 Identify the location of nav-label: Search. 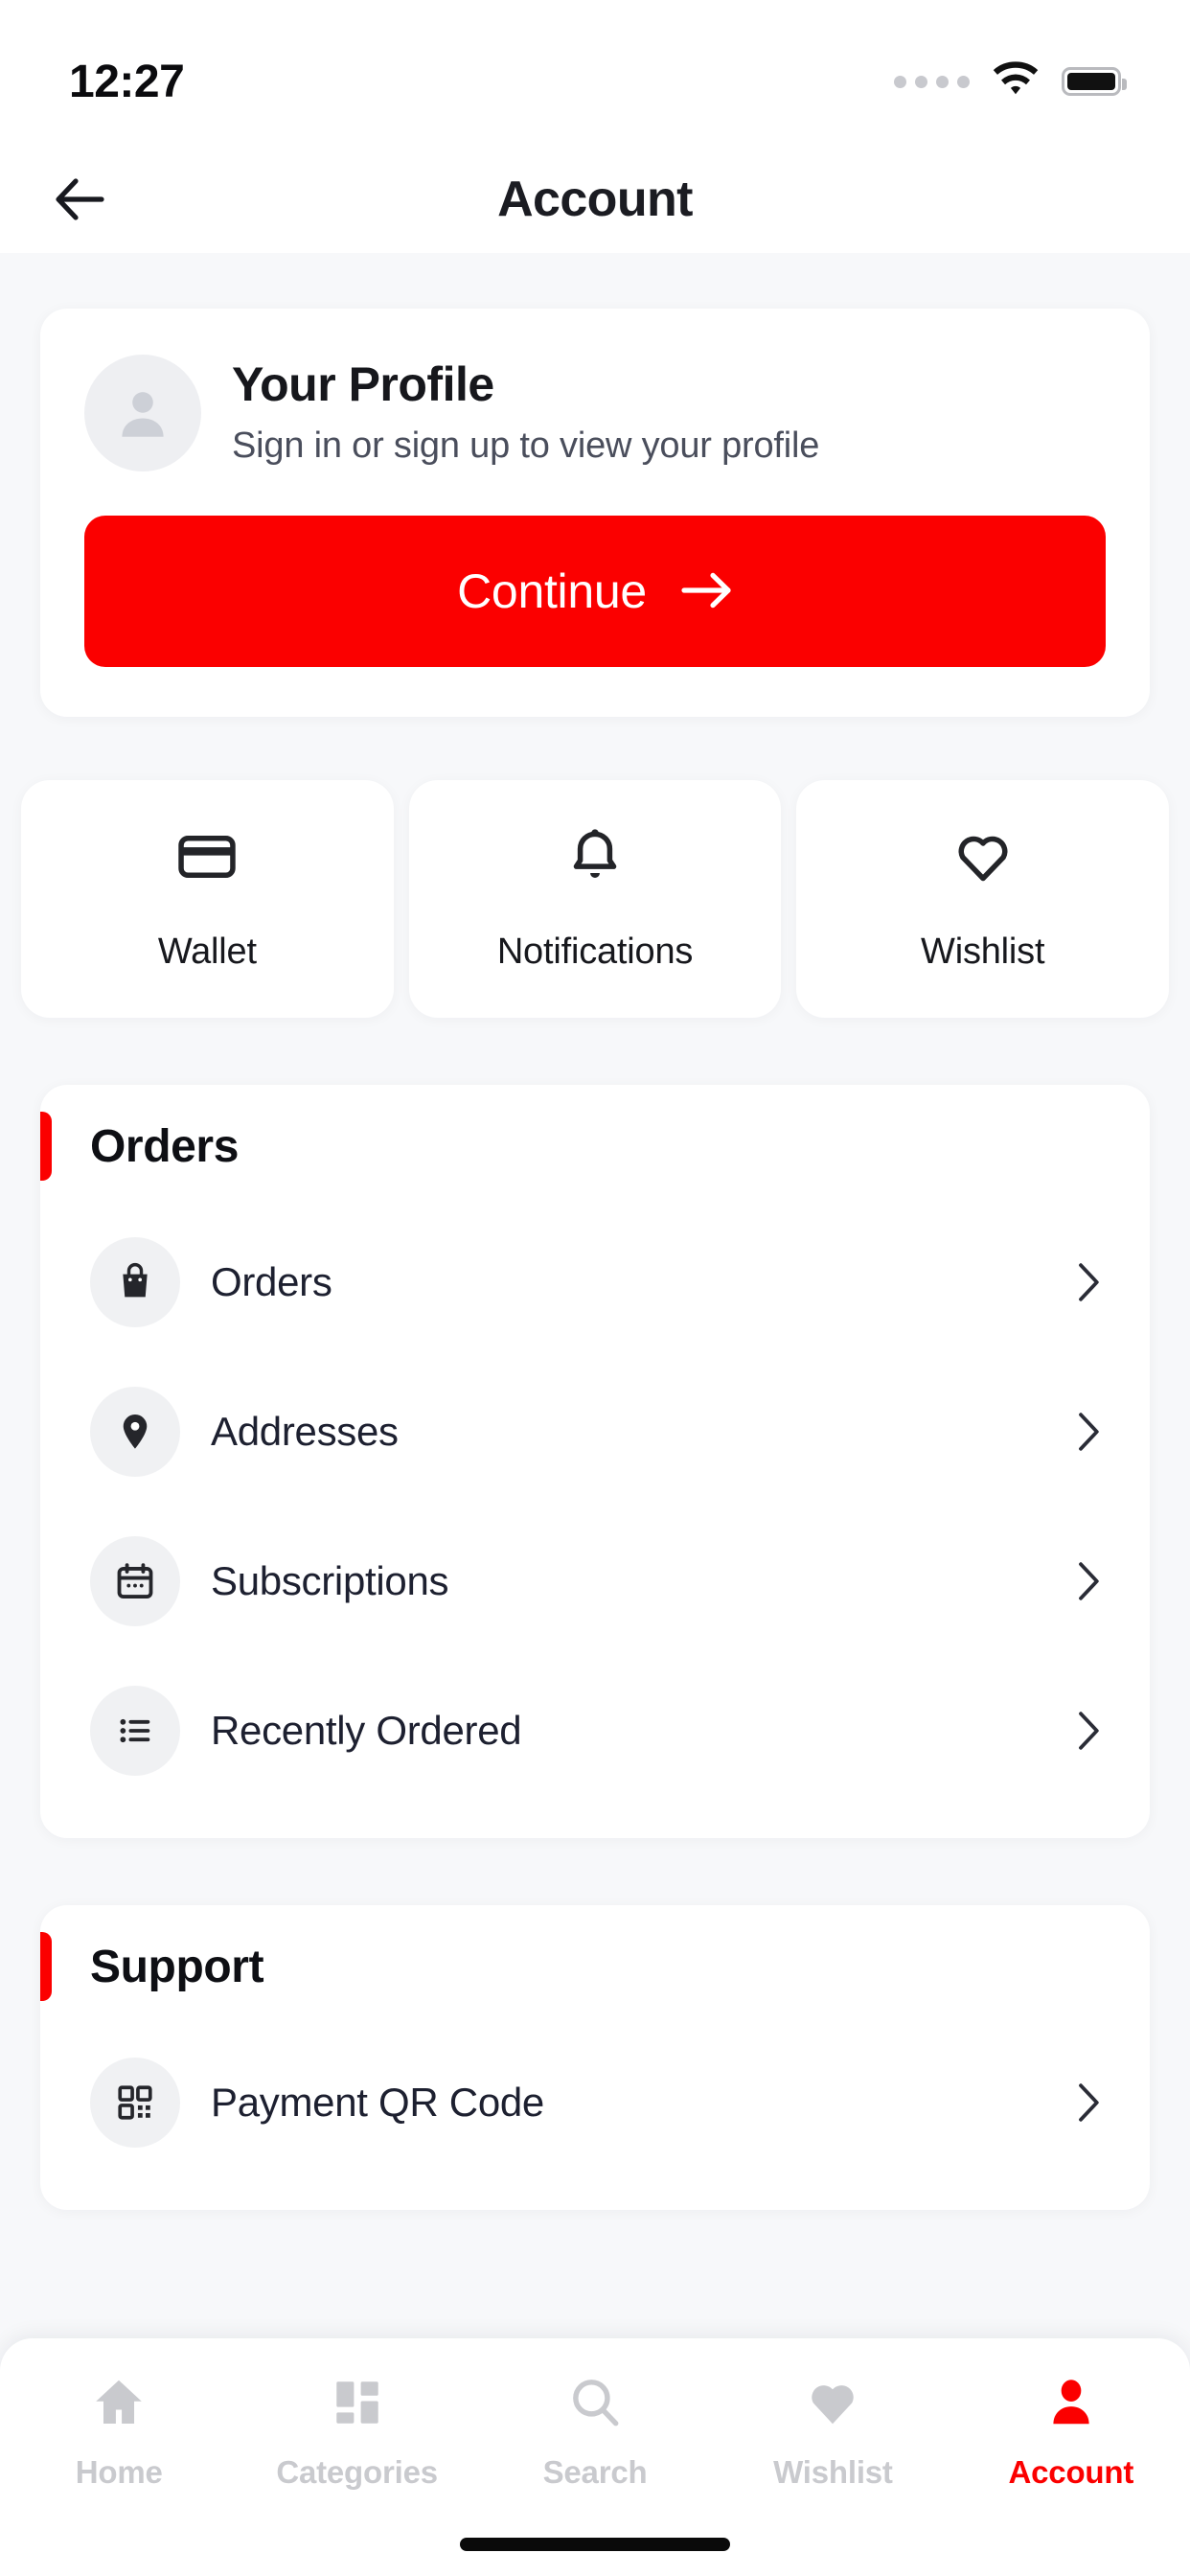
(595, 2472).